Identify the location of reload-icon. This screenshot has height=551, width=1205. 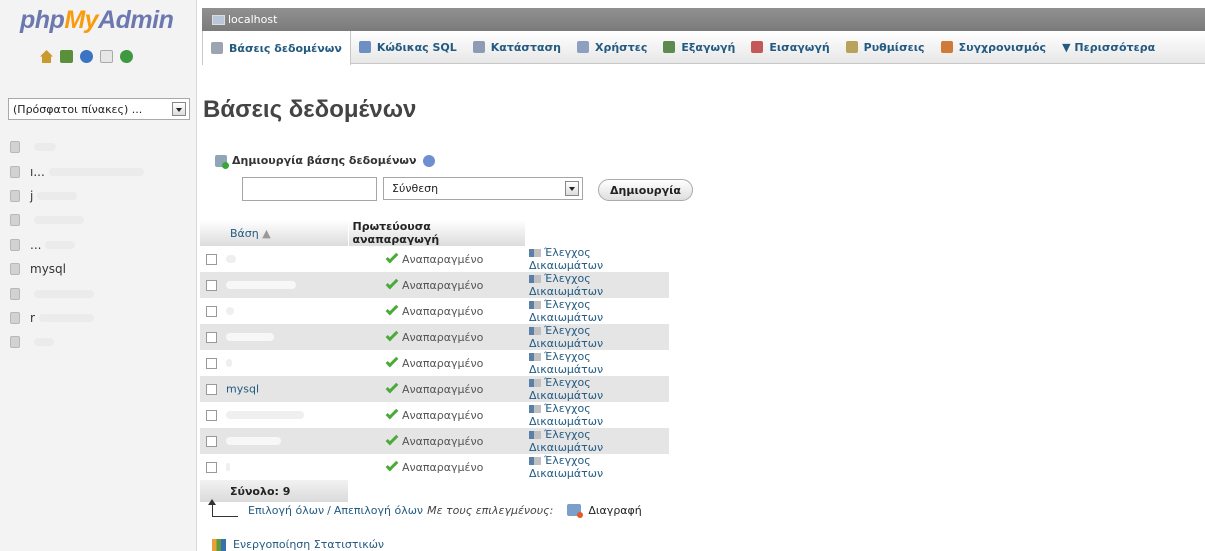
(126, 56).